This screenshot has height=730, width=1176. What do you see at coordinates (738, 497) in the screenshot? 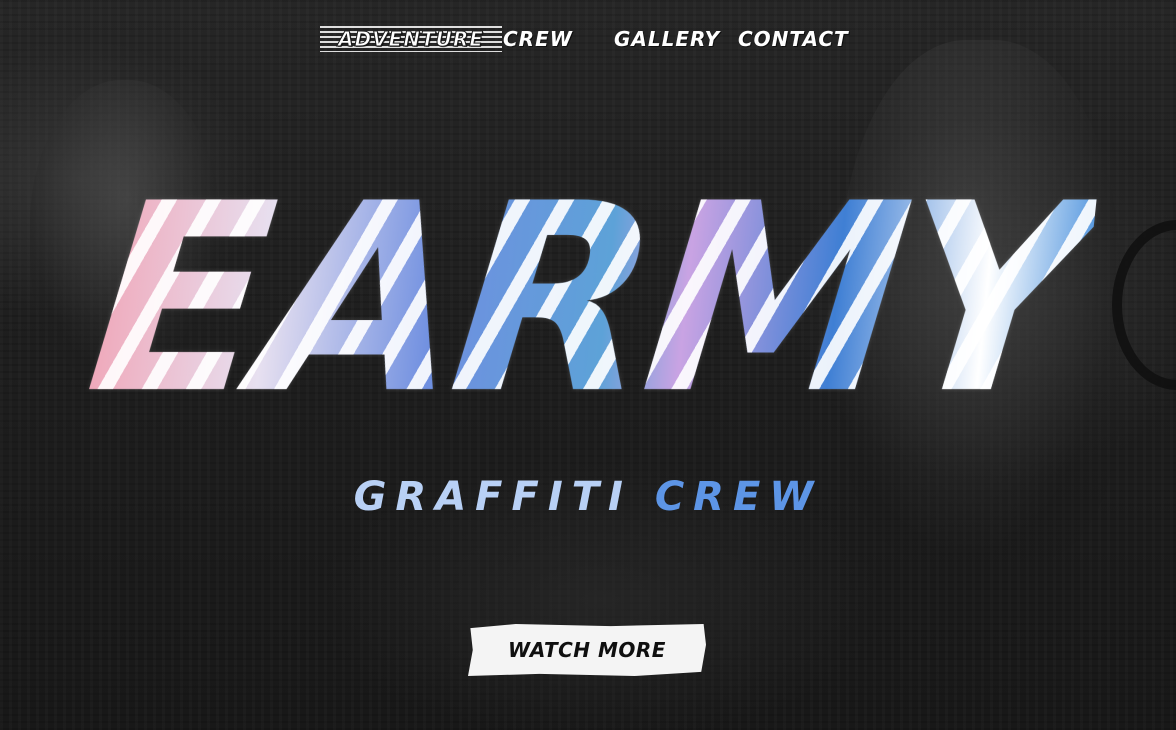
I see `subtitle-word-crew: Crew` at bounding box center [738, 497].